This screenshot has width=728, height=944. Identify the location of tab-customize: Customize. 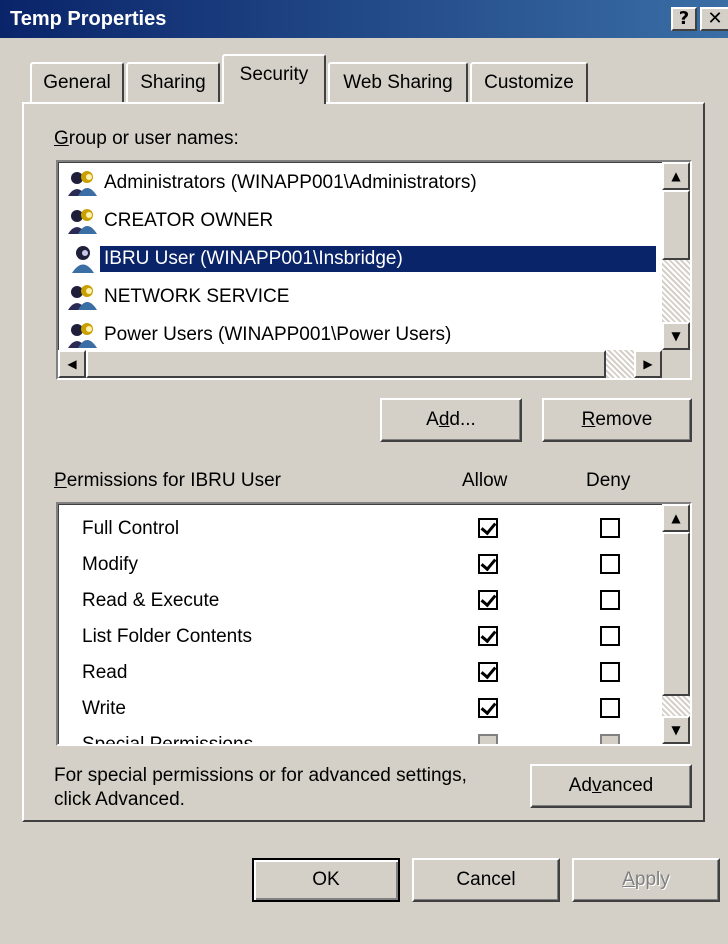
(529, 82).